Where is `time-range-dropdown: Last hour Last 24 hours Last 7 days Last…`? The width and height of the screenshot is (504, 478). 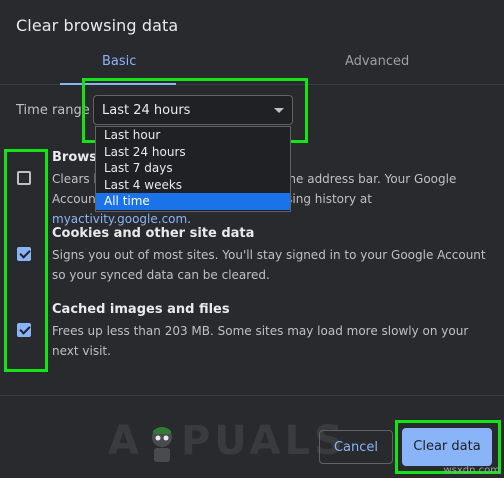
time-range-dropdown: Last hour Last 24 hours Last 7 days Last… is located at coordinates (193, 169).